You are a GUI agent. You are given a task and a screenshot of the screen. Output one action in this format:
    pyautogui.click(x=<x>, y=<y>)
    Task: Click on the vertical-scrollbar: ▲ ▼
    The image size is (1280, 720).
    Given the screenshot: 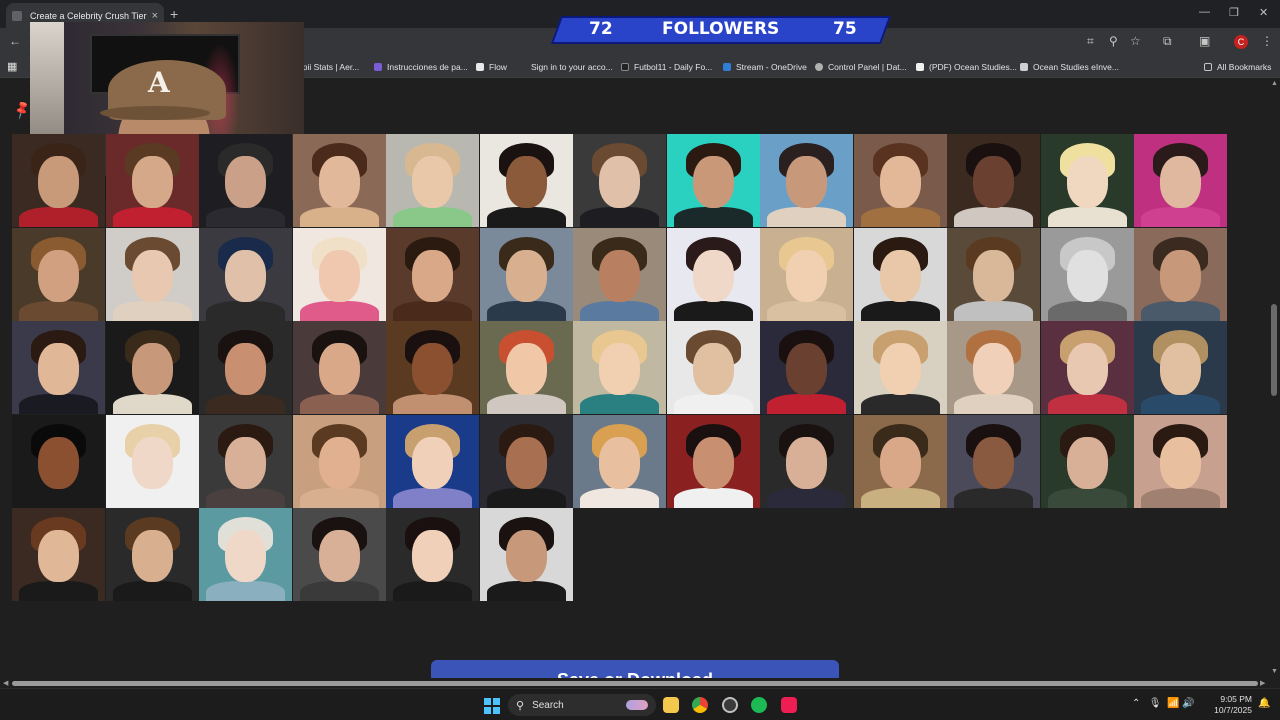 What is the action you would take?
    pyautogui.click(x=1274, y=379)
    